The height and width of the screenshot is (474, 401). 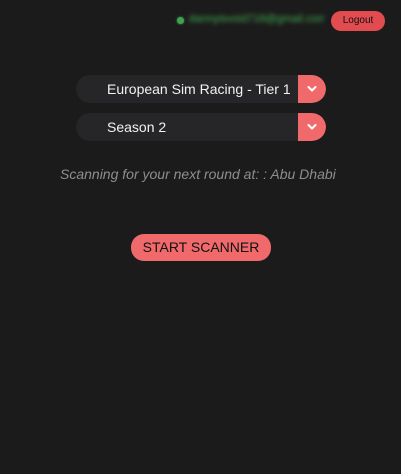 I want to click on season-dropdown-toggle, so click(x=312, y=127).